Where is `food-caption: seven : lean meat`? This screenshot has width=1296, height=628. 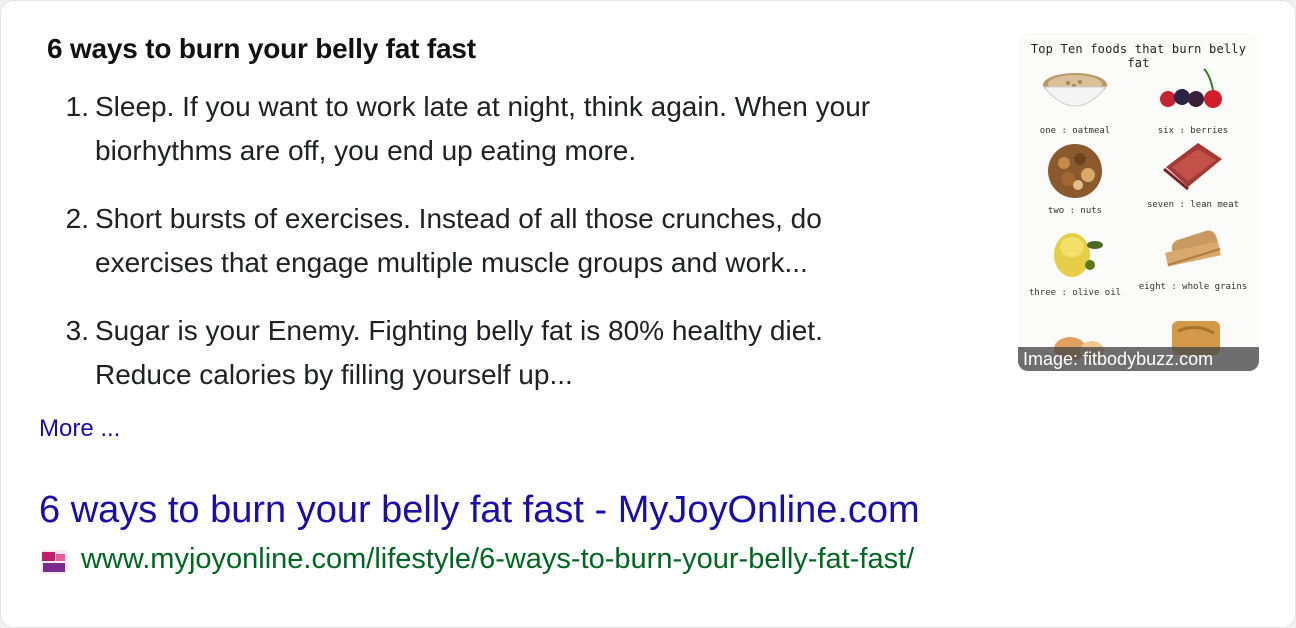 food-caption: seven : lean meat is located at coordinates (1193, 205).